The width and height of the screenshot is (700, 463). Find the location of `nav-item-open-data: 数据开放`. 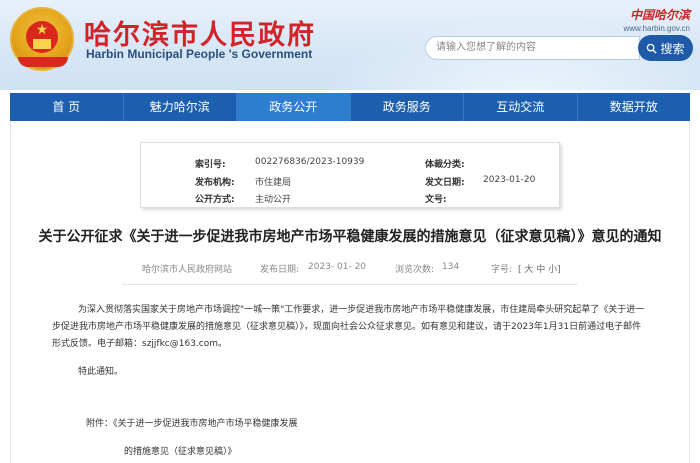

nav-item-open-data: 数据开放 is located at coordinates (634, 107).